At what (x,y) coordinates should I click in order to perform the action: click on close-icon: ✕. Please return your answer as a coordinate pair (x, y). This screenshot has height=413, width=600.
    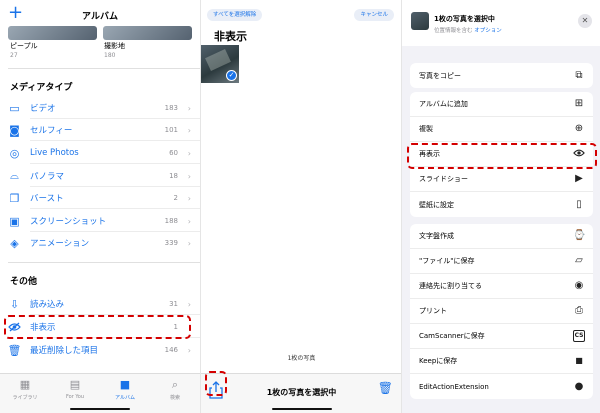
    Looking at the image, I should click on (585, 20).